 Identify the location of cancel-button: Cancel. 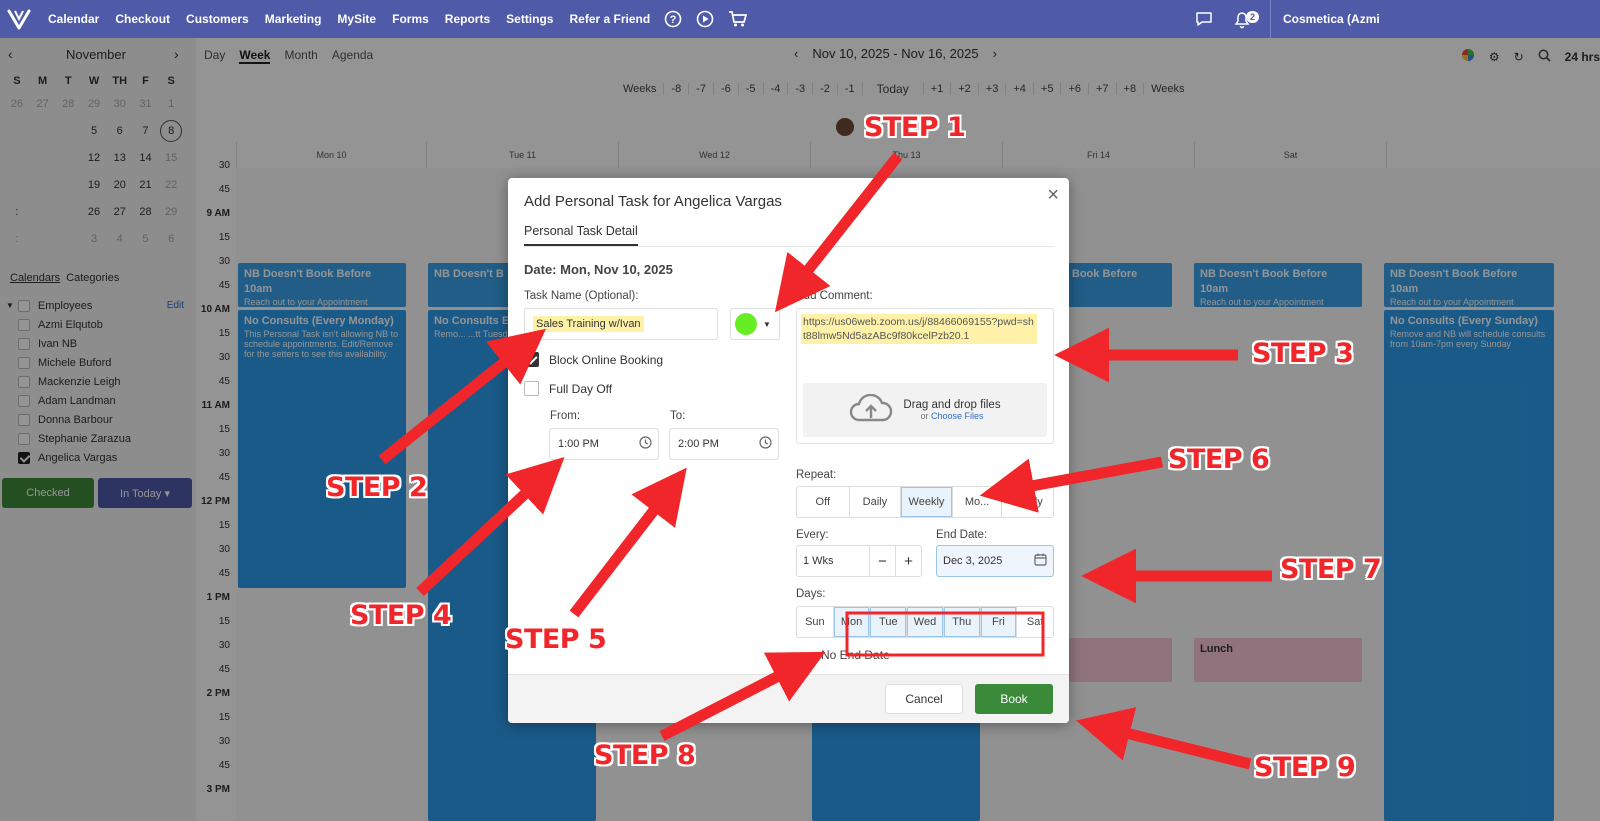
(924, 699).